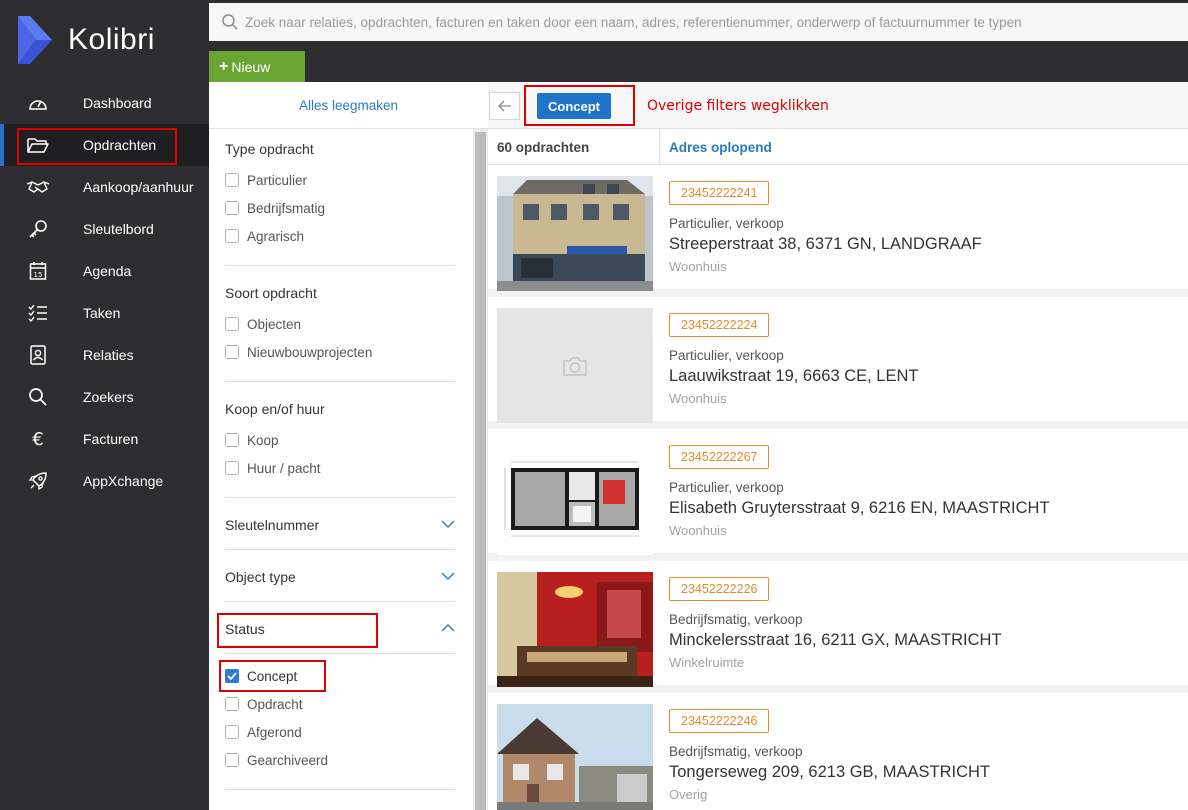  I want to click on nav-item-facturen: € Facturen, so click(104, 439).